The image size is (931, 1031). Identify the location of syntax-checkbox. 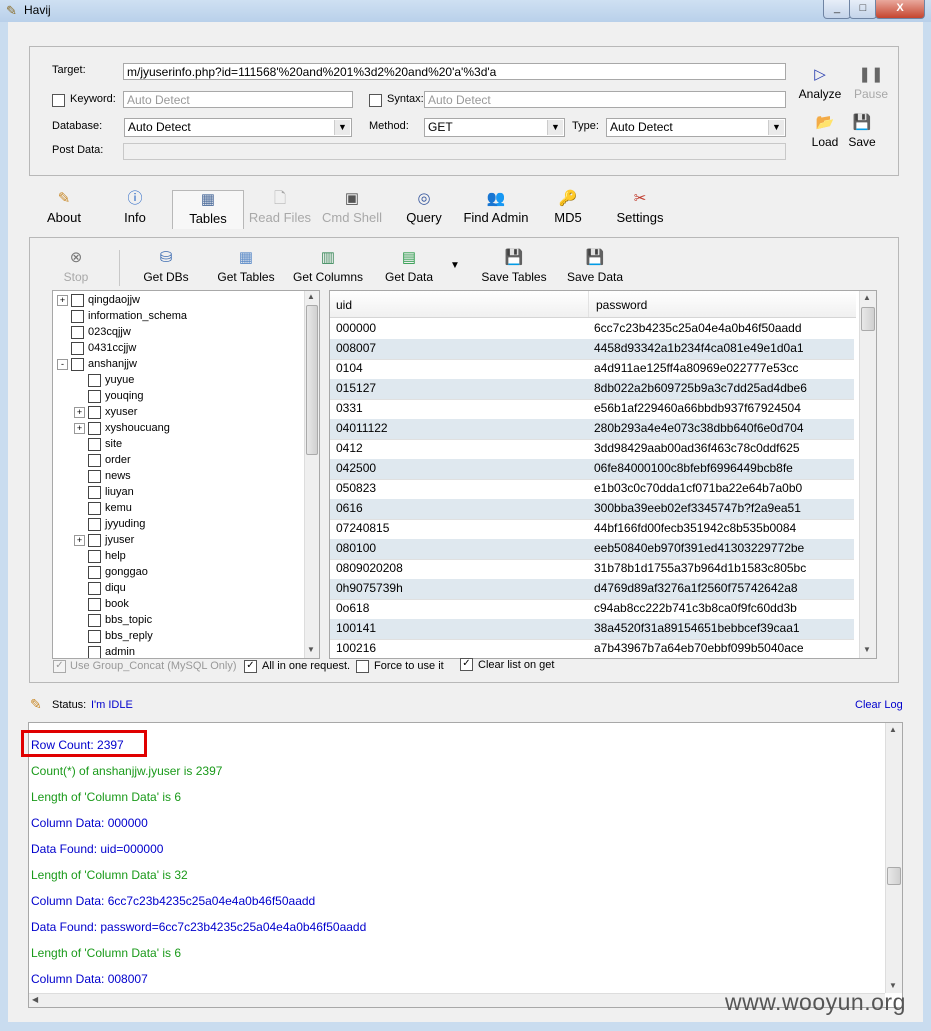
(375, 100).